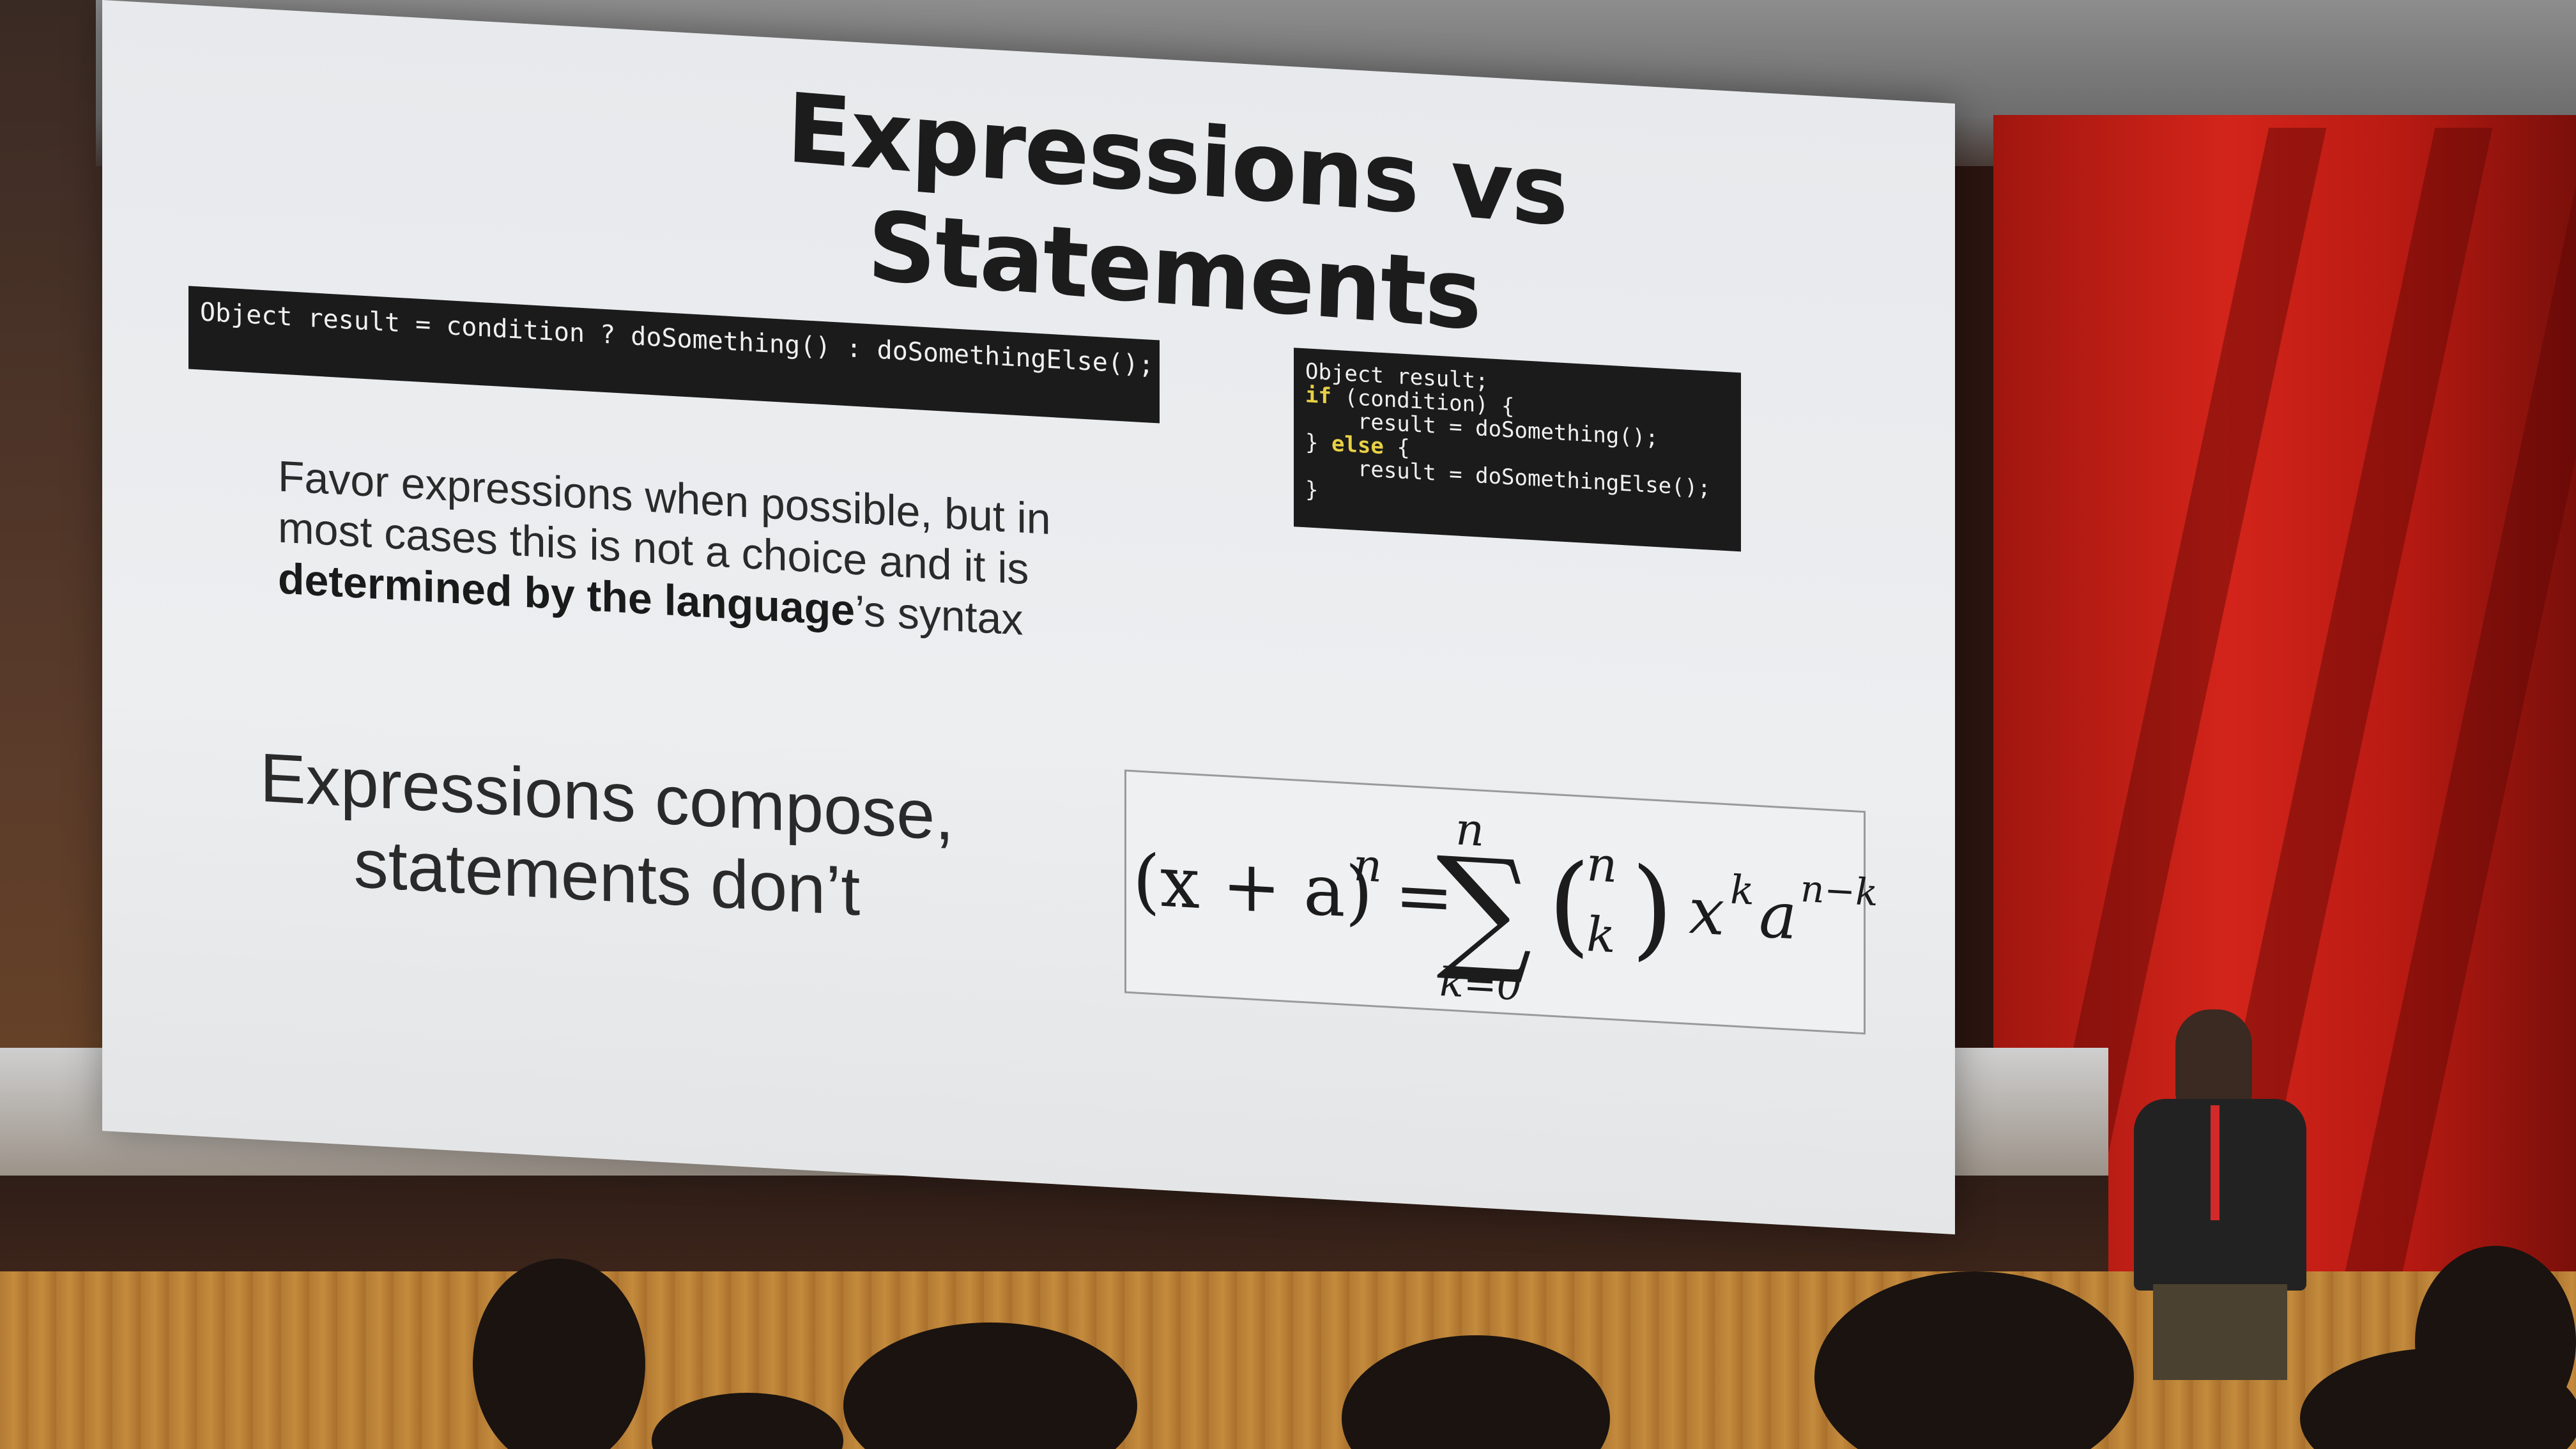 Image resolution: width=2576 pixels, height=1449 pixels. I want to click on speaker-torso, so click(2220, 1195).